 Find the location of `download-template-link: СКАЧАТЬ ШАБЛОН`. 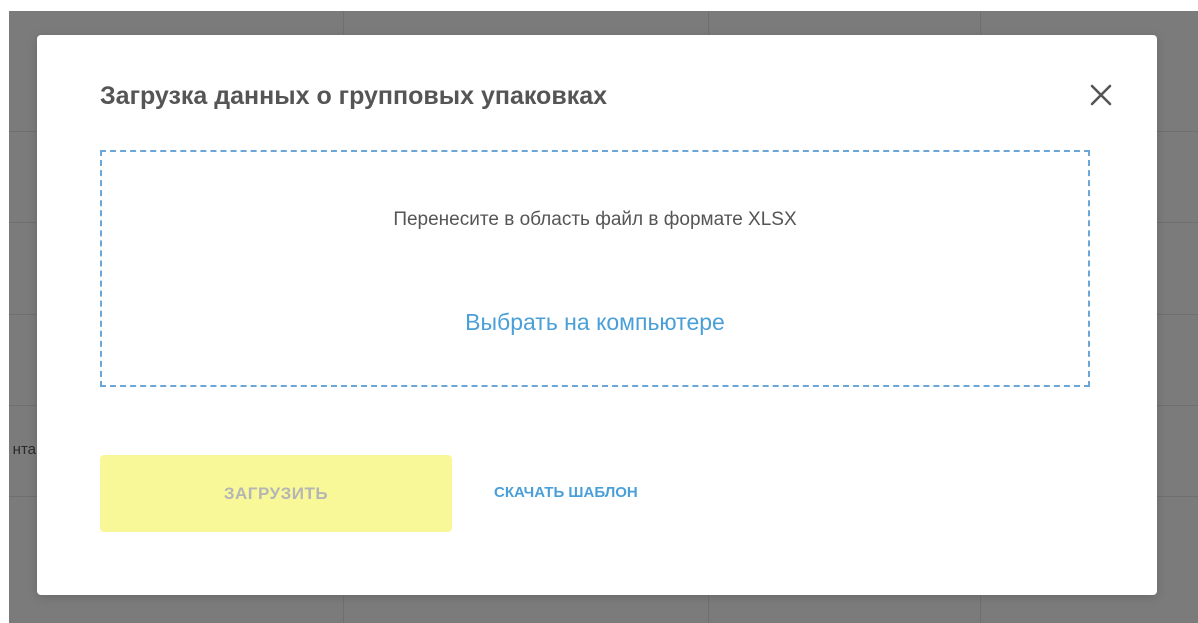

download-template-link: СКАЧАТЬ ШАБЛОН is located at coordinates (566, 493).